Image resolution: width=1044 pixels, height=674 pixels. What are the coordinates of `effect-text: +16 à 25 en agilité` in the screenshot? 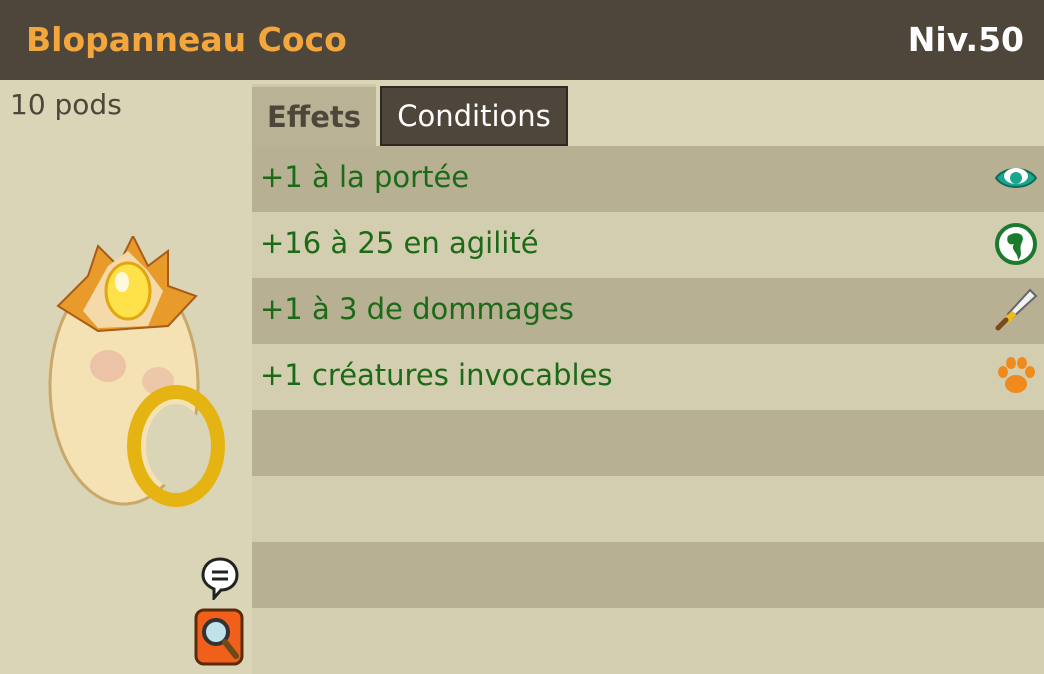 It's located at (399, 243).